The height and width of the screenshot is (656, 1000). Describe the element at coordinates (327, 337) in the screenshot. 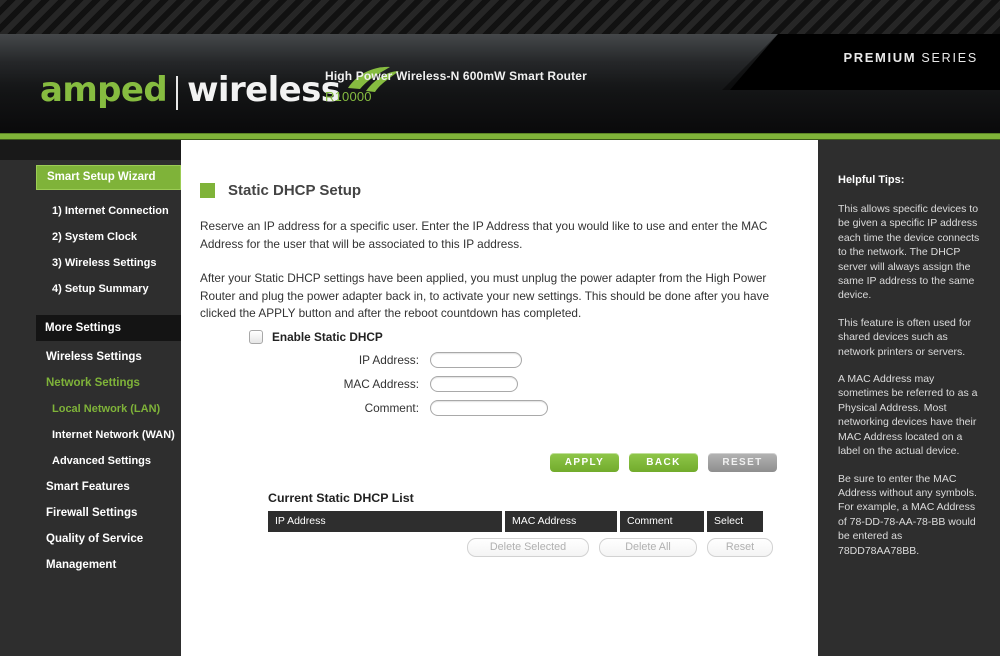

I see `enable-static-dhcp-label: Enable Static DHCP` at that location.